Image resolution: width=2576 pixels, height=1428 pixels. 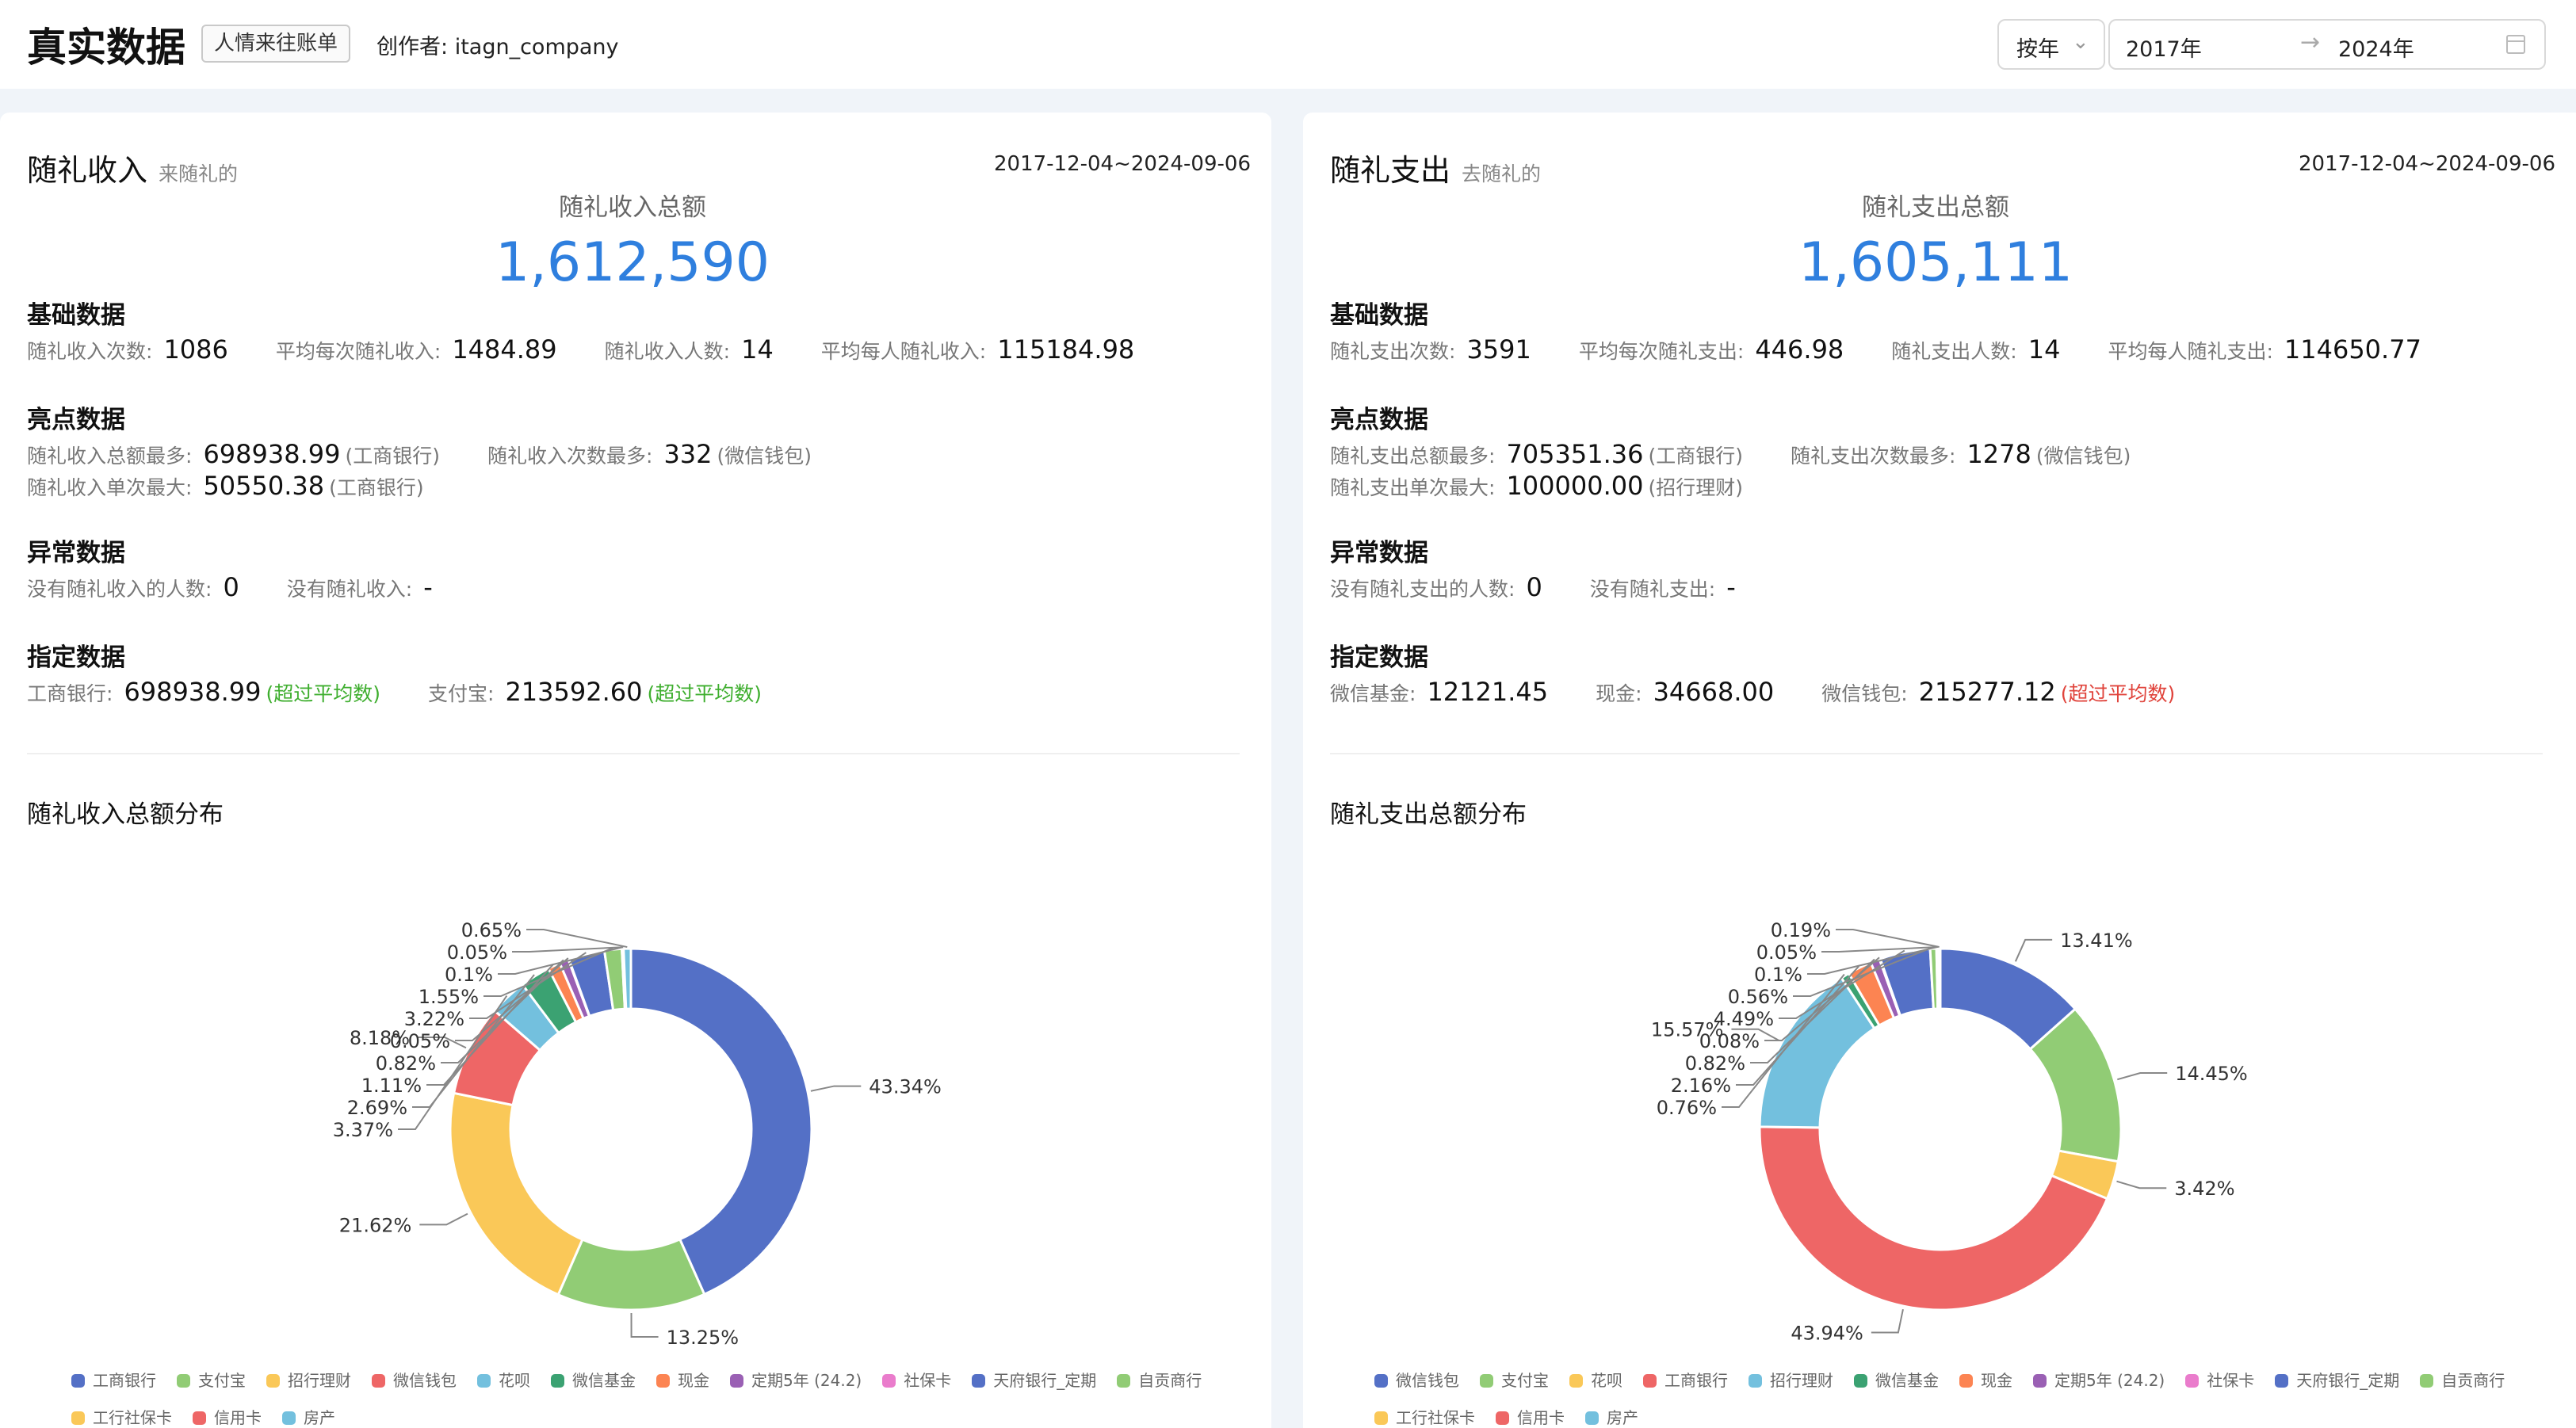 I want to click on pie-label: 21.62%, so click(x=375, y=1225).